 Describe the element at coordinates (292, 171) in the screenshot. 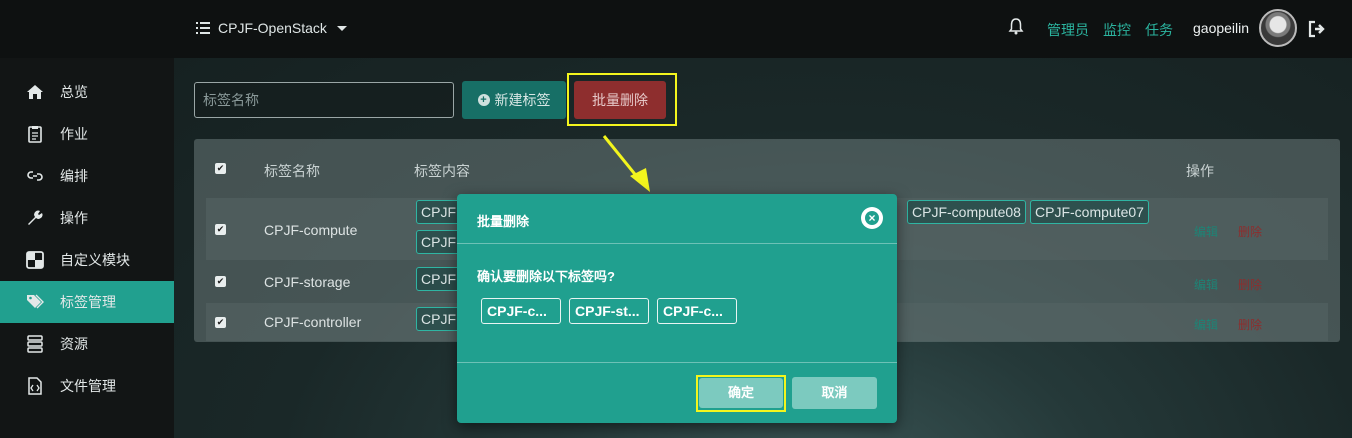

I see `header-name: 标签名称` at that location.